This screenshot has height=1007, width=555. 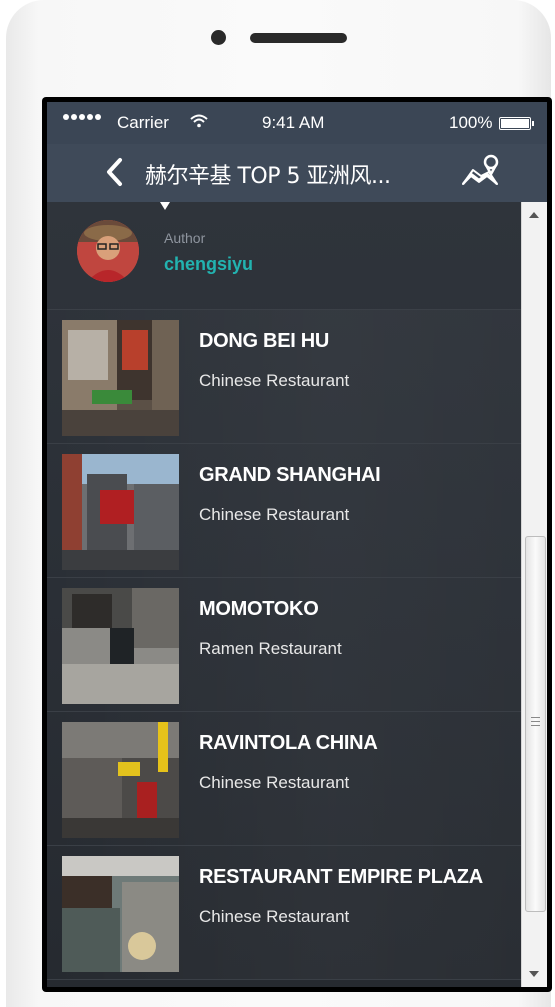 I want to click on scrollbar-thumb, so click(x=535, y=724).